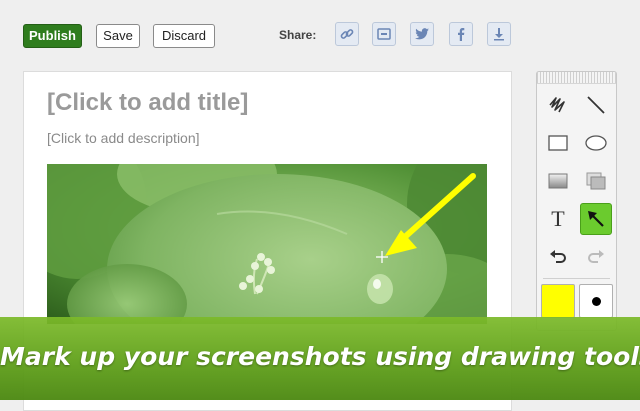 This screenshot has height=411, width=640. I want to click on publish-button: Publish, so click(52, 36).